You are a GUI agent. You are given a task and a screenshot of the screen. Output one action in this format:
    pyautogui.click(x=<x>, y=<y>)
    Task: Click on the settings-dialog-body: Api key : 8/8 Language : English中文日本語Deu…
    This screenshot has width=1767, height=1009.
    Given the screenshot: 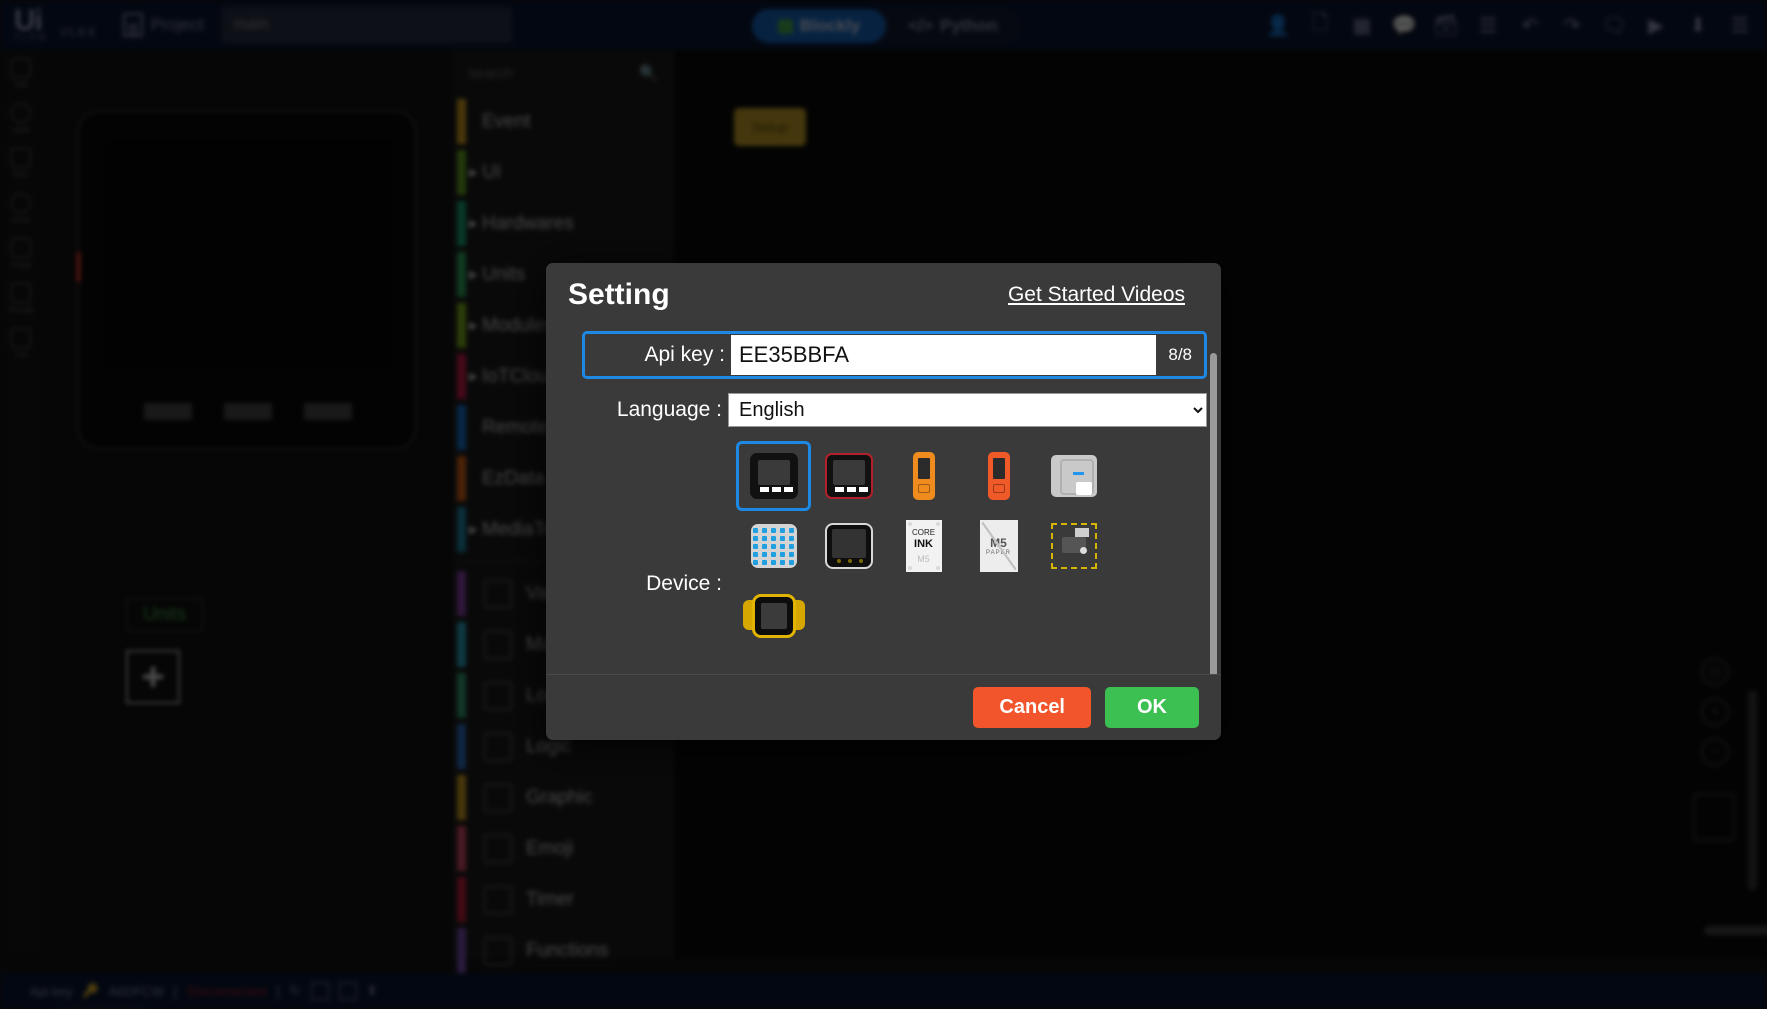 What is the action you would take?
    pyautogui.click(x=883, y=497)
    